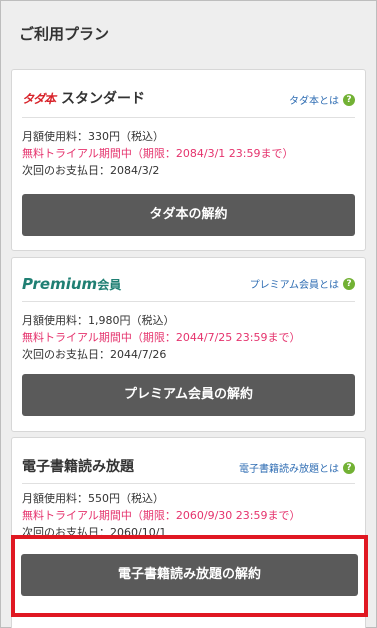 The height and width of the screenshot is (628, 377). I want to click on monthly-fee: 月額使用料：1,980円（税込）, so click(98, 320).